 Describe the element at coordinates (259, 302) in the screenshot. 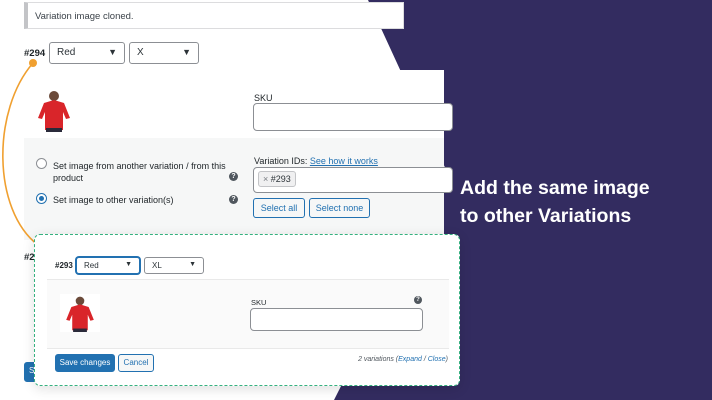

I see `front-sku-label: SKU` at that location.